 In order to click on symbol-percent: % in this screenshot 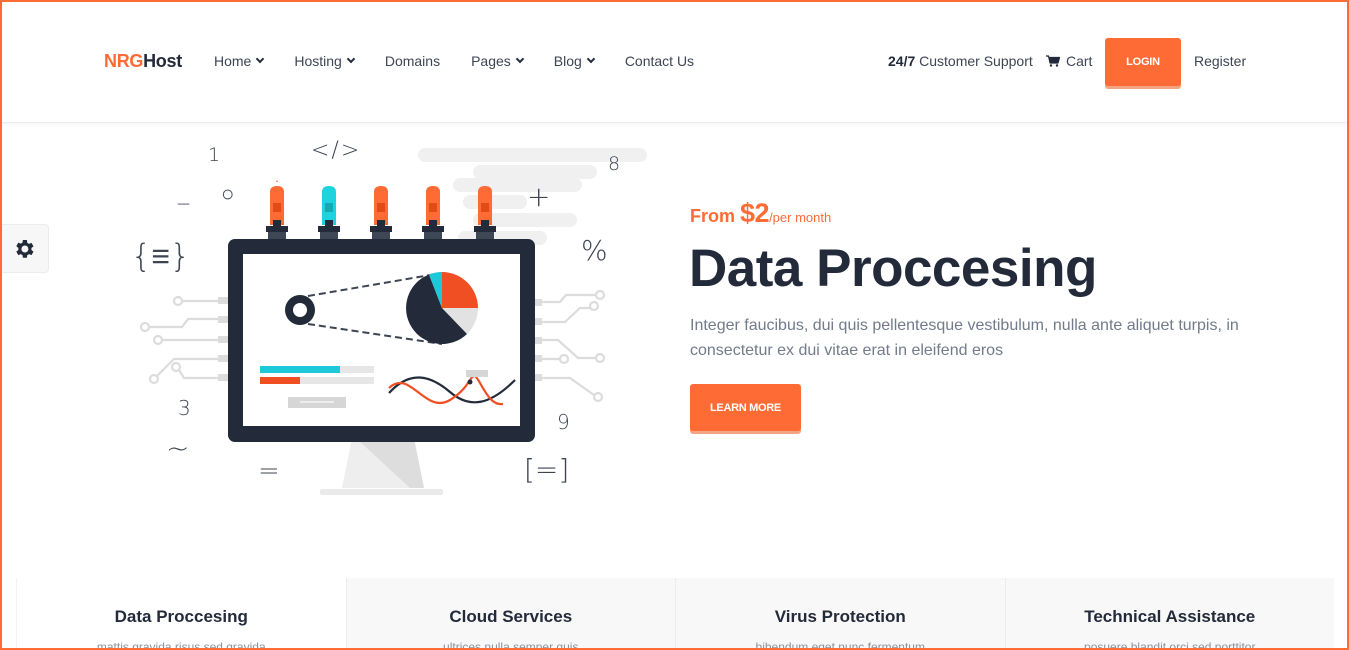, I will do `click(594, 250)`.